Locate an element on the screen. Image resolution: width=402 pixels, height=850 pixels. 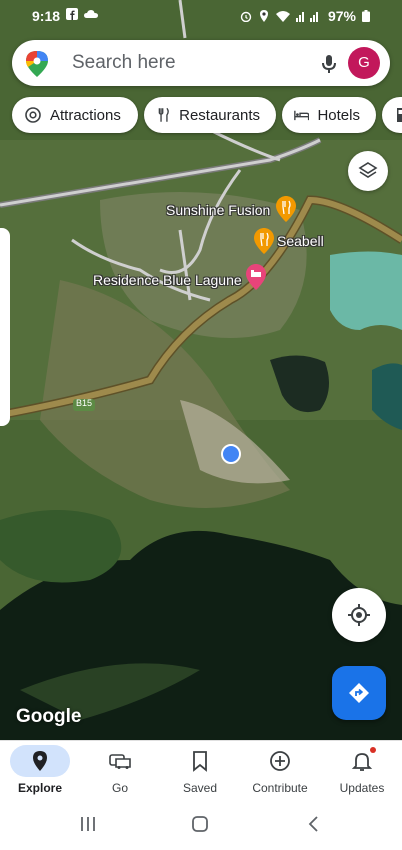
crosshair-icon is located at coordinates (359, 615).